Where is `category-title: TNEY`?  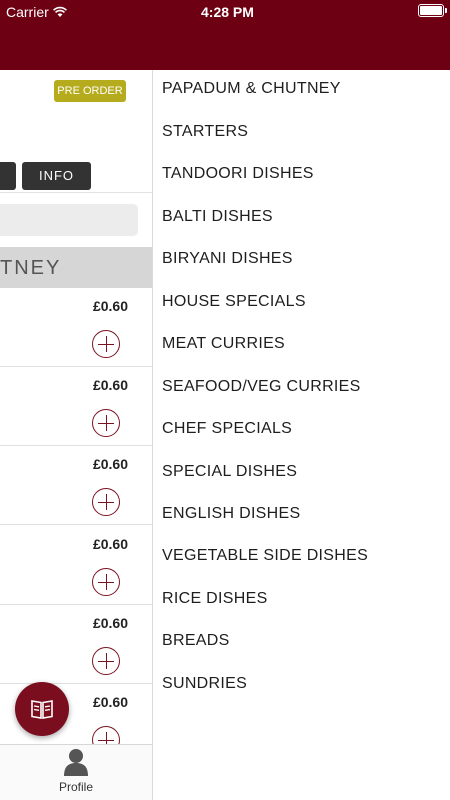 category-title: TNEY is located at coordinates (31, 268).